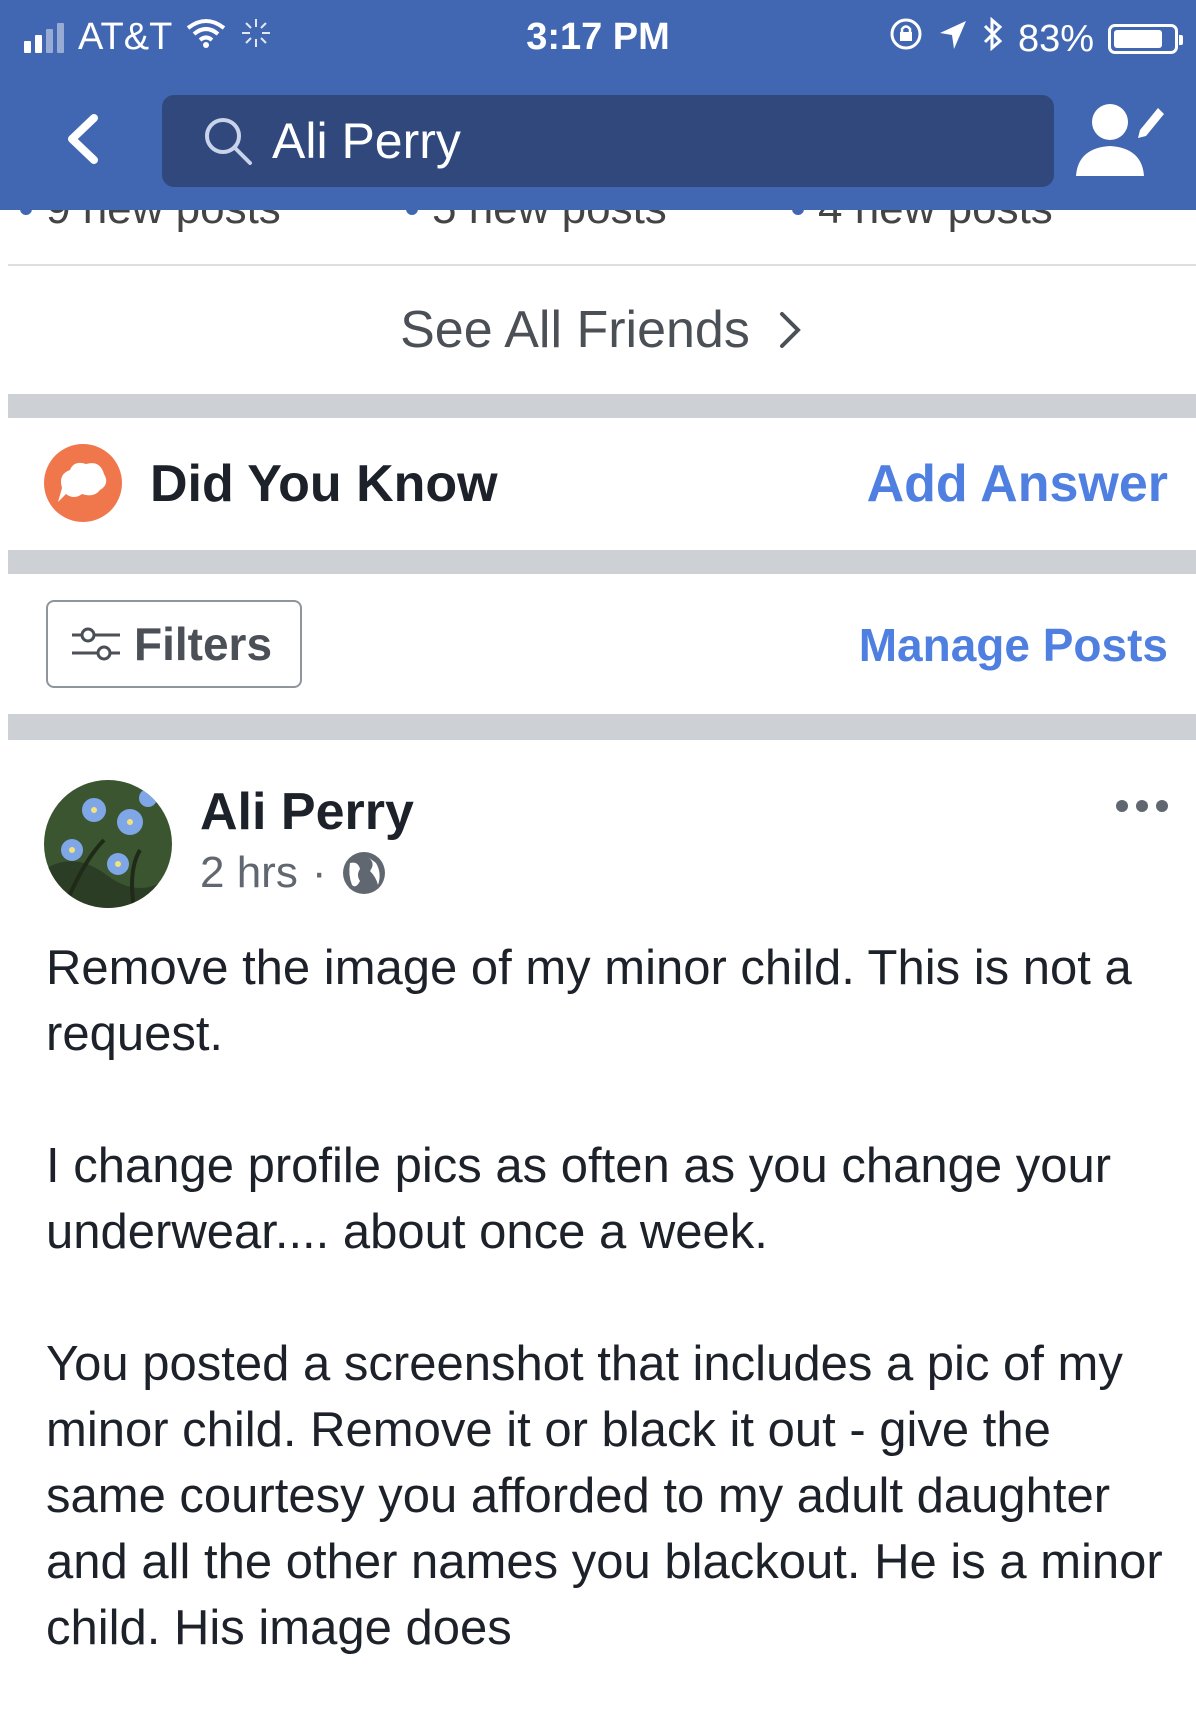  What do you see at coordinates (906, 39) in the screenshot?
I see `rotation-lock-icon` at bounding box center [906, 39].